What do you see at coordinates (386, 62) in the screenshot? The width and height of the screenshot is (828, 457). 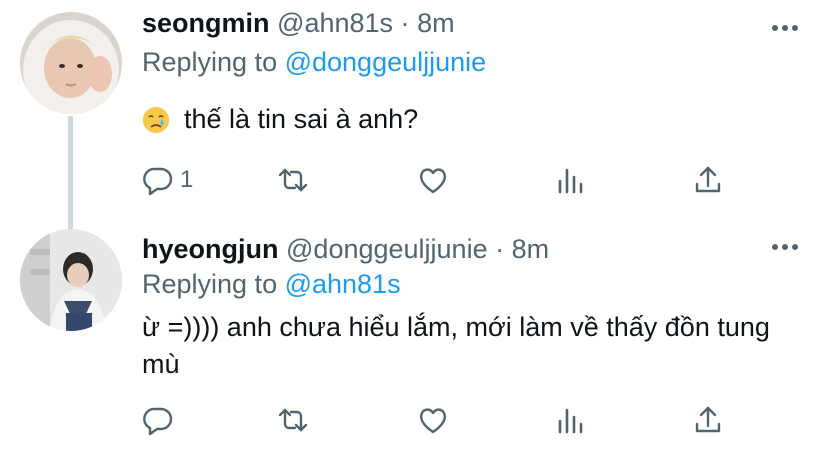 I see `mention-link: @donggeuljjunie` at bounding box center [386, 62].